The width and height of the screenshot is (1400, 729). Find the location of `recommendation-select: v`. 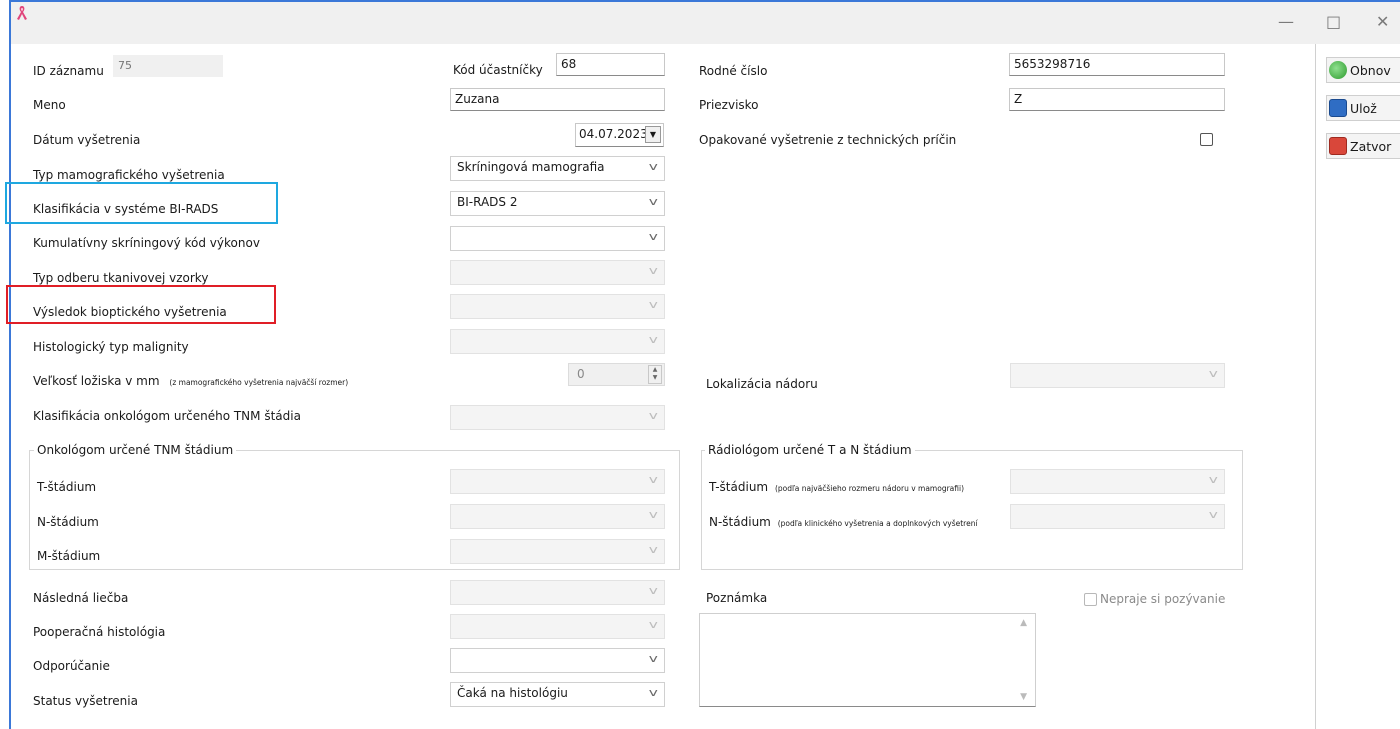

recommendation-select: v is located at coordinates (557, 660).